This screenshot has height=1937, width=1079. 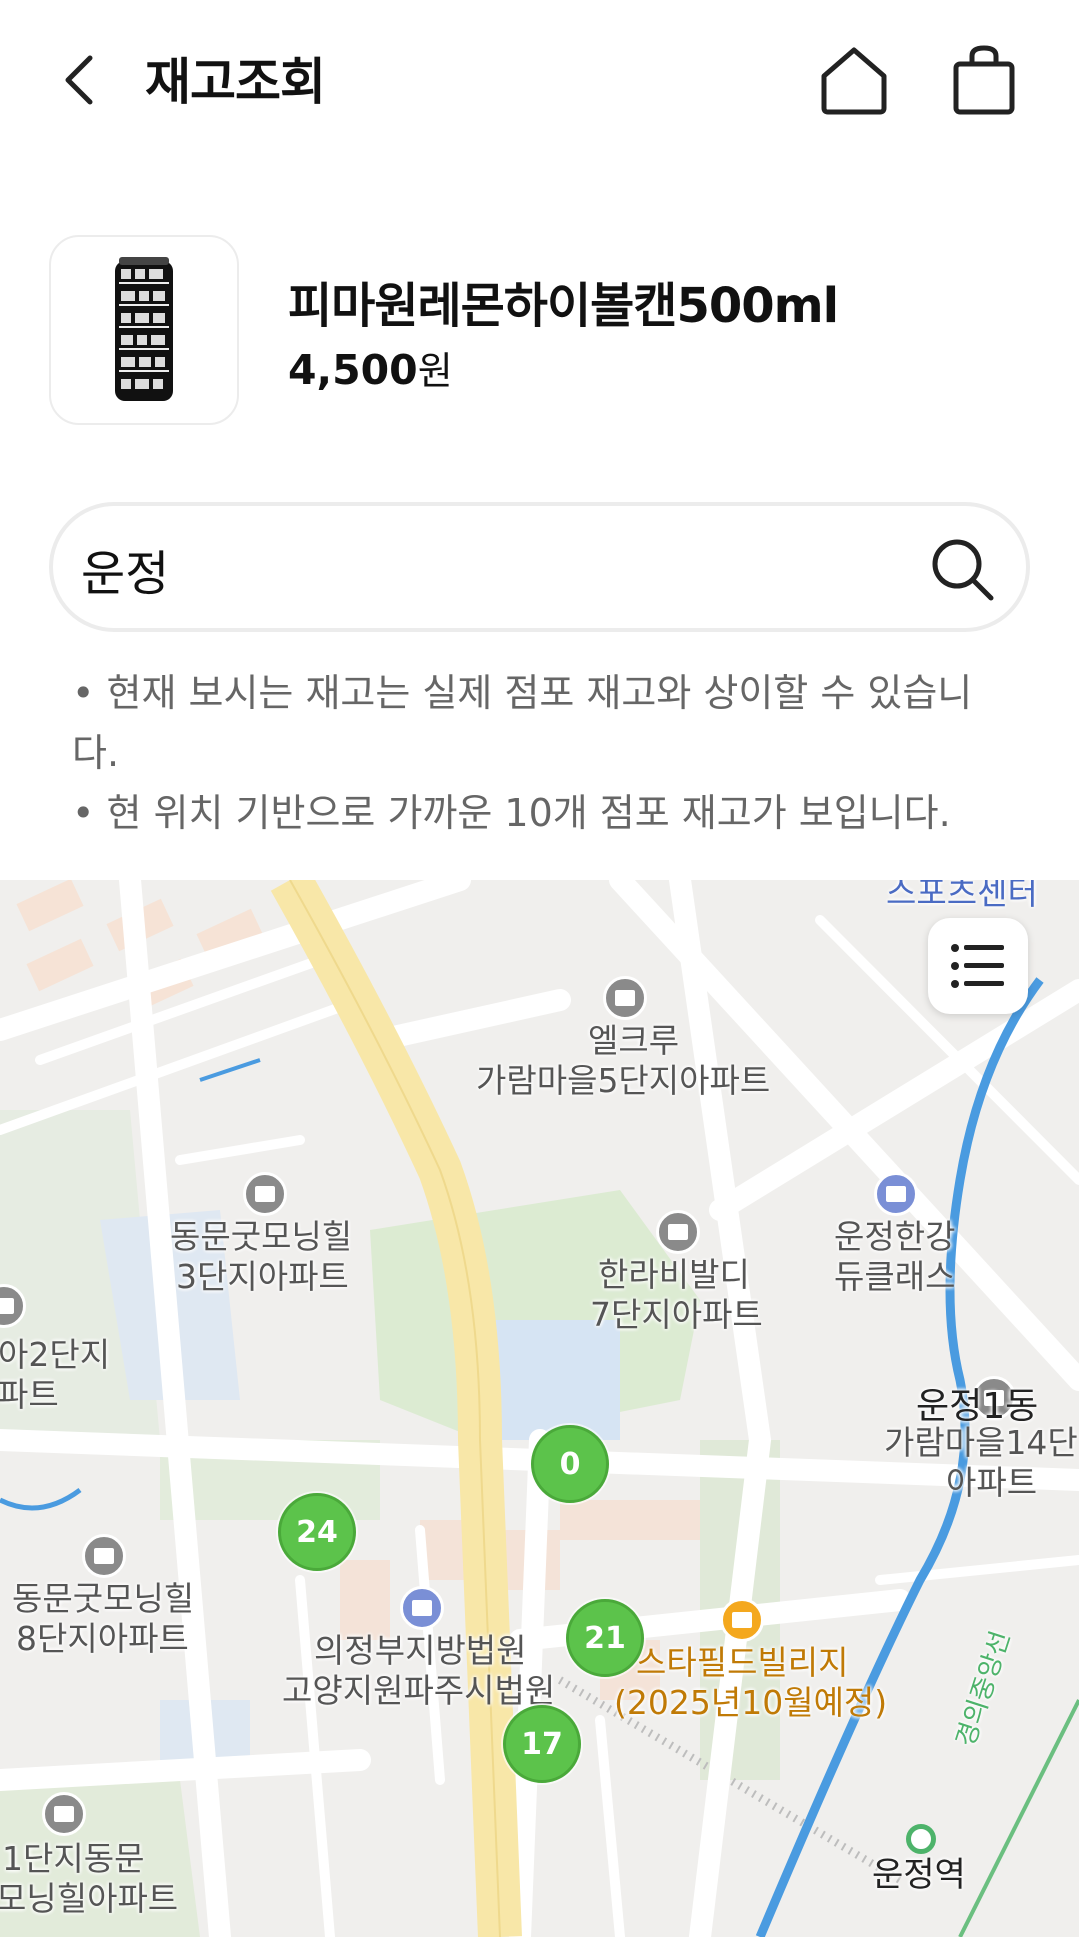 I want to click on can-image, so click(x=144, y=329).